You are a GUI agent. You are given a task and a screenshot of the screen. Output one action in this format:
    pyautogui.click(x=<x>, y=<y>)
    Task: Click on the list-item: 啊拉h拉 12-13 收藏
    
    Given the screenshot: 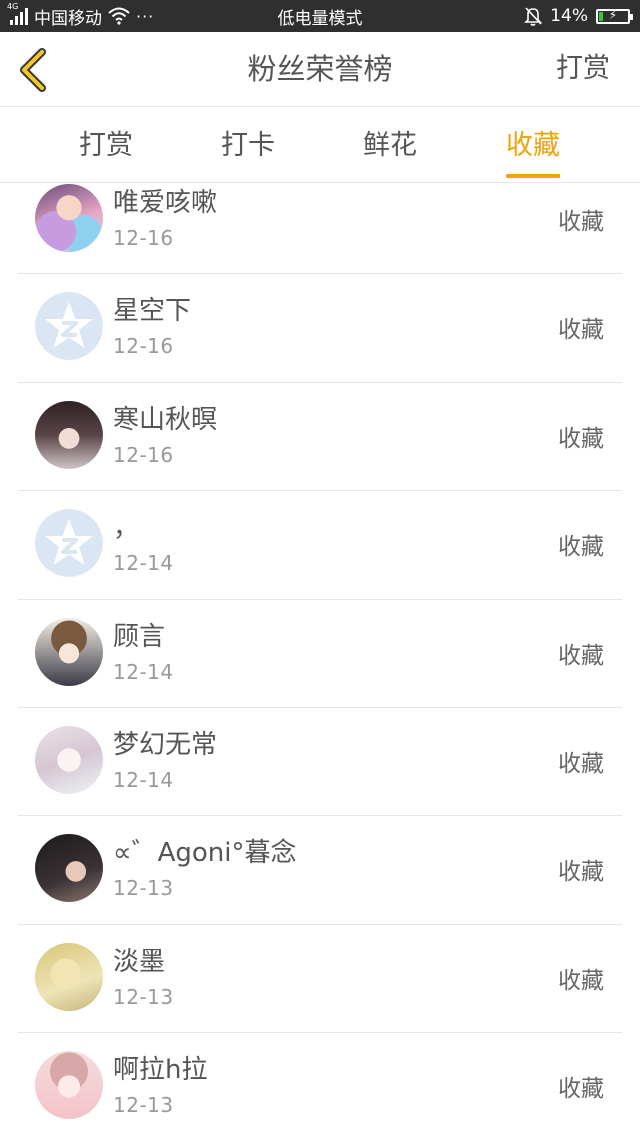 What is the action you would take?
    pyautogui.click(x=320, y=1085)
    